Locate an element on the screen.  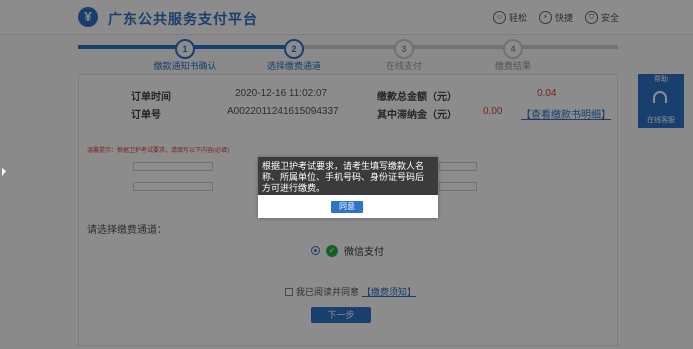
agree-button: 同意 is located at coordinates (347, 207).